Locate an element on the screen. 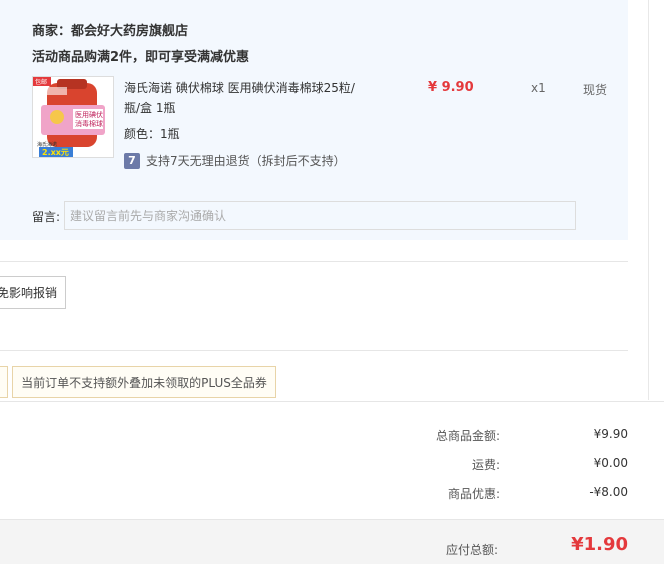 The height and width of the screenshot is (564, 664). right-gutter is located at coordinates (646, 200).